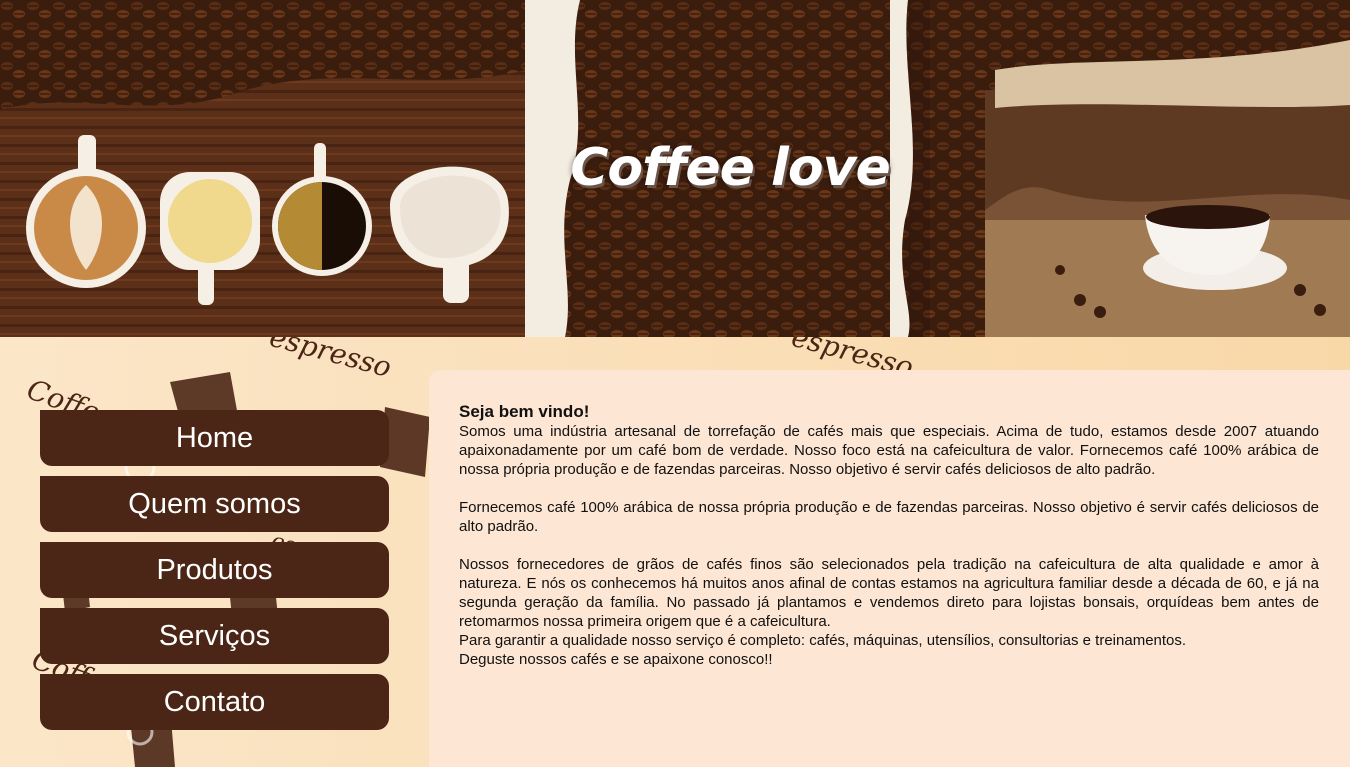 The height and width of the screenshot is (767, 1350). I want to click on nav-item-servicos: Serviços, so click(214, 636).